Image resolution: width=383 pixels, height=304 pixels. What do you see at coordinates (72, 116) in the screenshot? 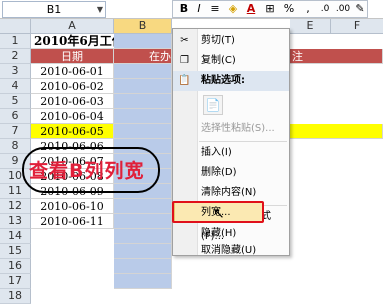
I see `date-cell: 2010-06-04` at bounding box center [72, 116].